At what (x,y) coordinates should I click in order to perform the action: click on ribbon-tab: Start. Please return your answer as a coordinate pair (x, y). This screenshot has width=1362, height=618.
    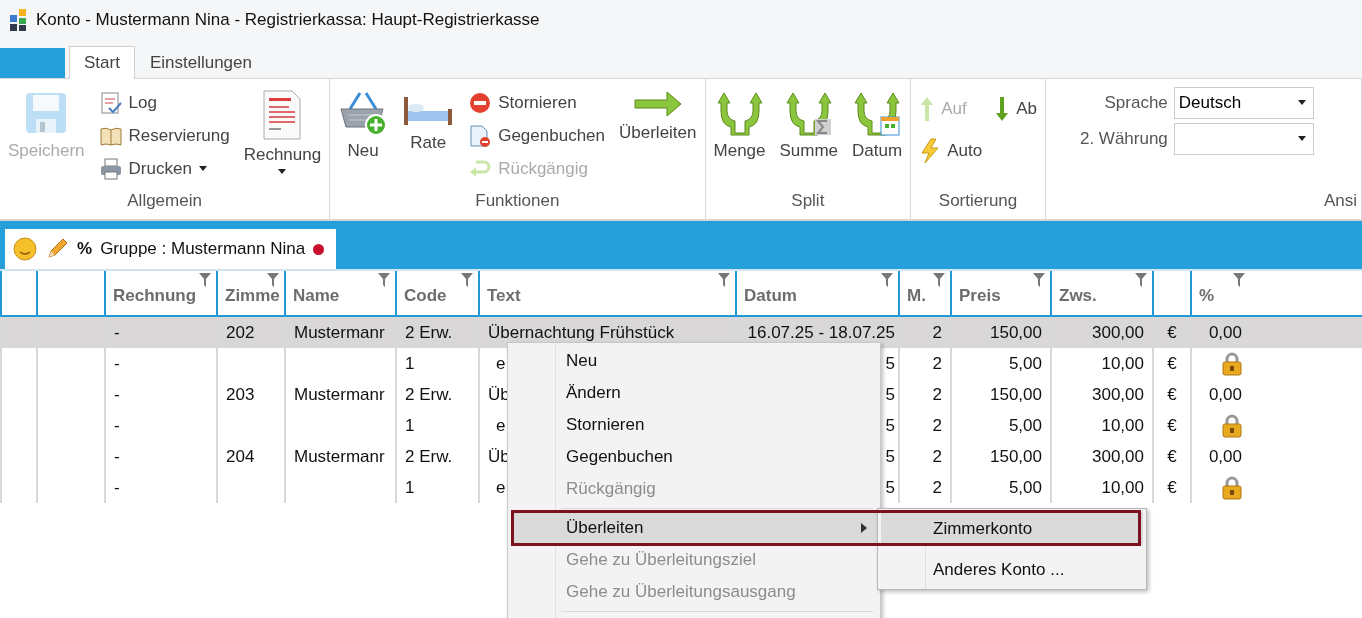
    Looking at the image, I should click on (102, 62).